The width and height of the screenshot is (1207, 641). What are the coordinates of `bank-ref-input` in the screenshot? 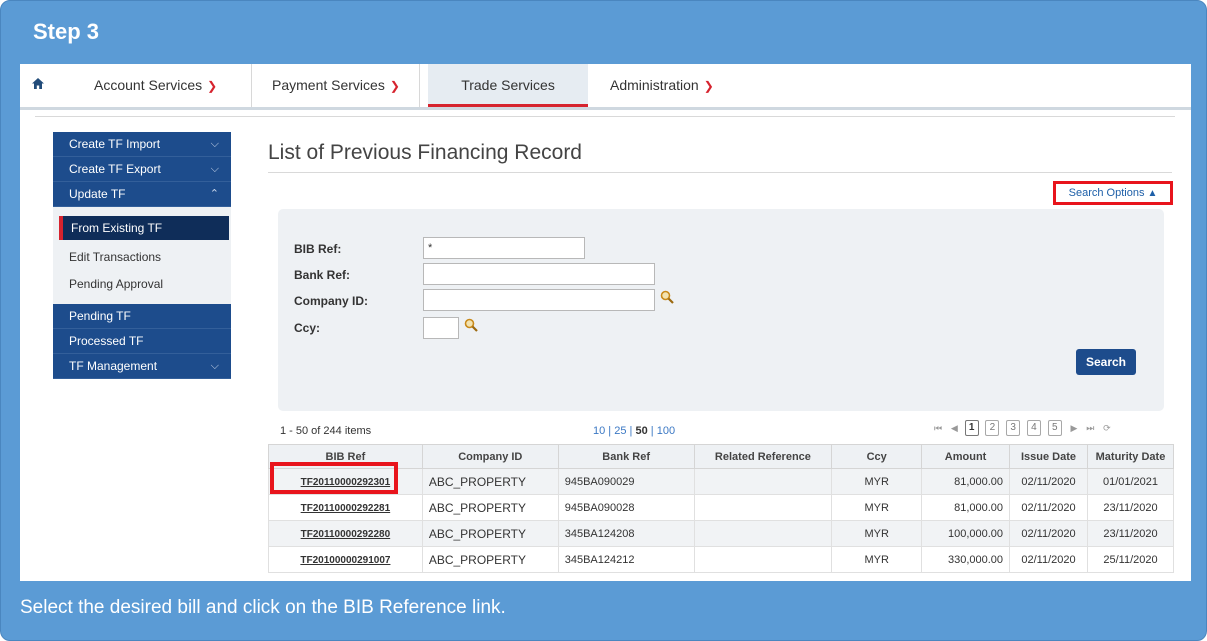 It's located at (539, 274).